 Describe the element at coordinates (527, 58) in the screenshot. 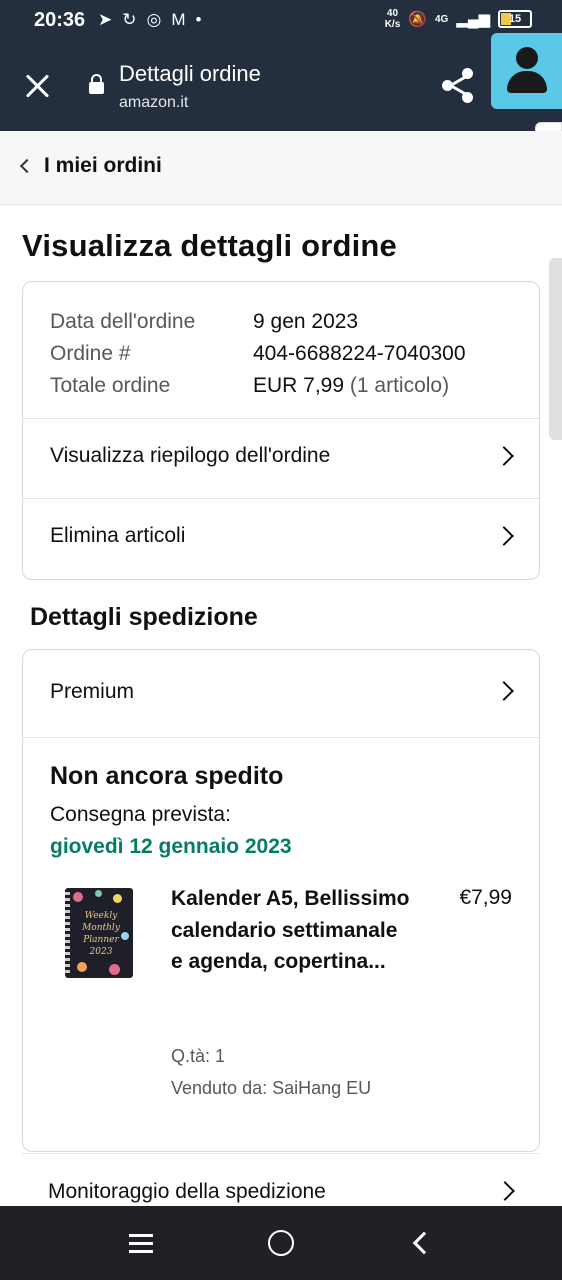

I see `user-icon` at that location.